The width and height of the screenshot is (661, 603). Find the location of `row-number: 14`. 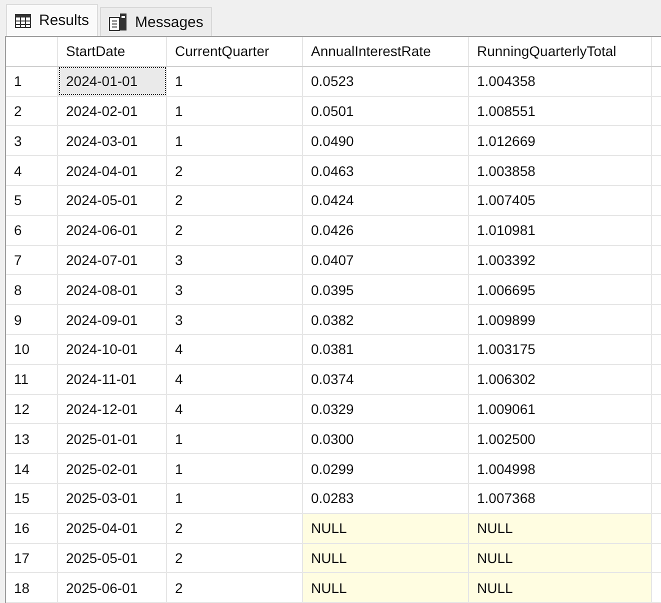

row-number: 14 is located at coordinates (32, 469).